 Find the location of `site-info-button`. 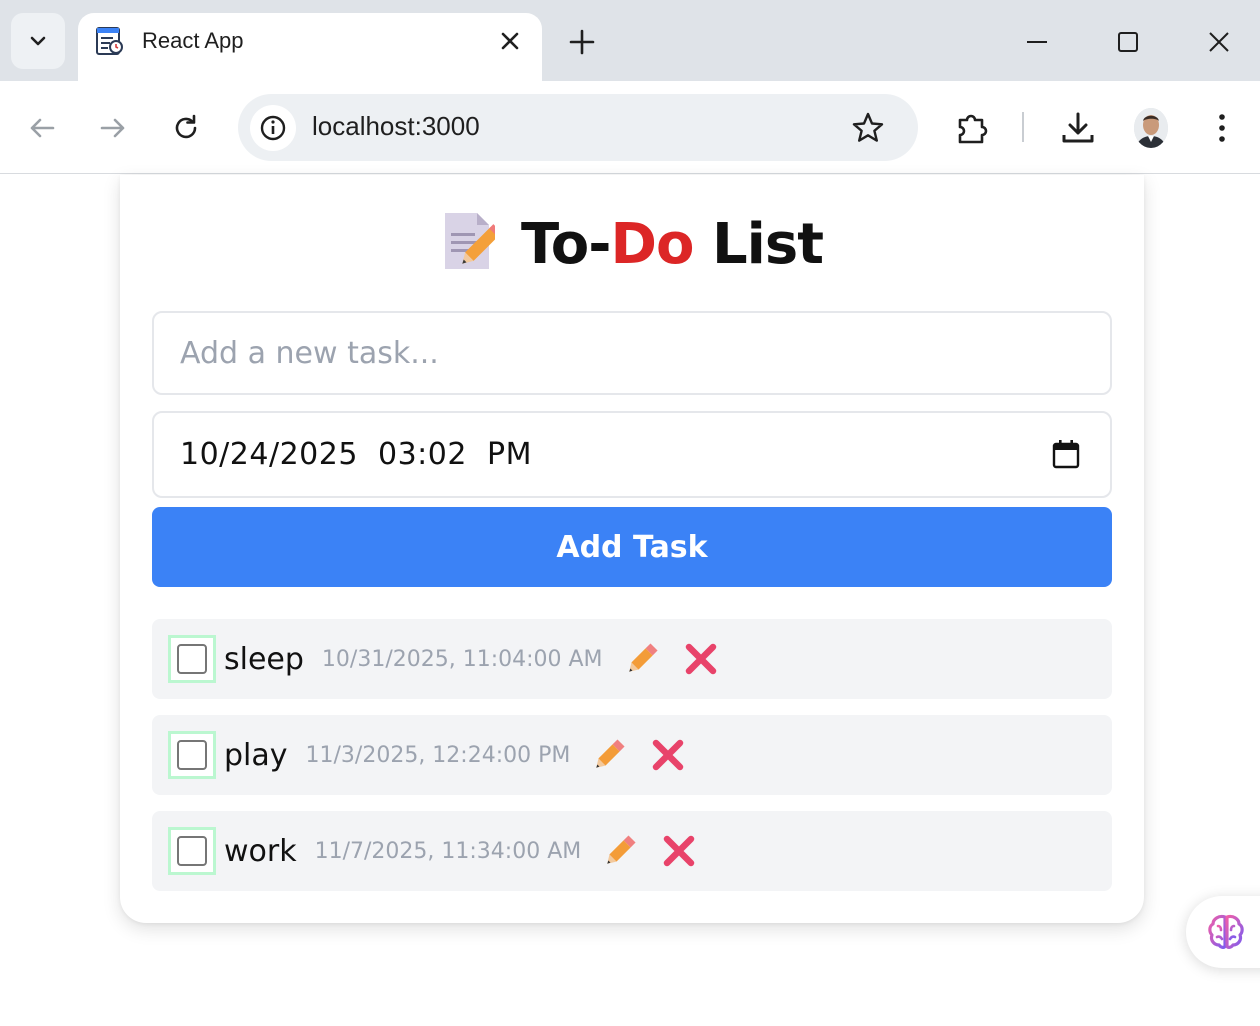

site-info-button is located at coordinates (273, 128).